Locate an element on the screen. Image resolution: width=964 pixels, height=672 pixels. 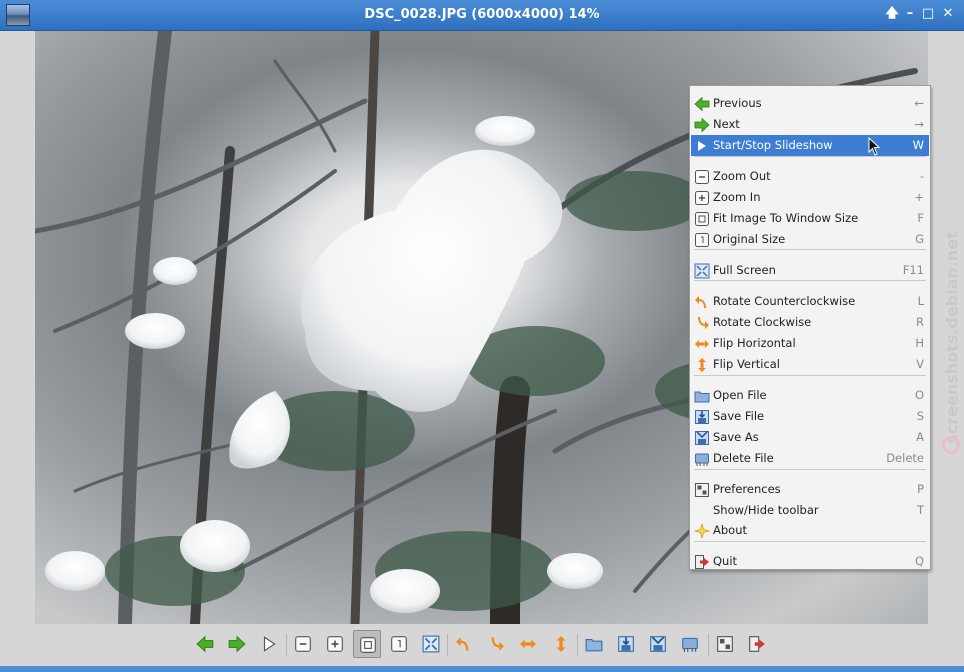
next-button is located at coordinates (237, 644).